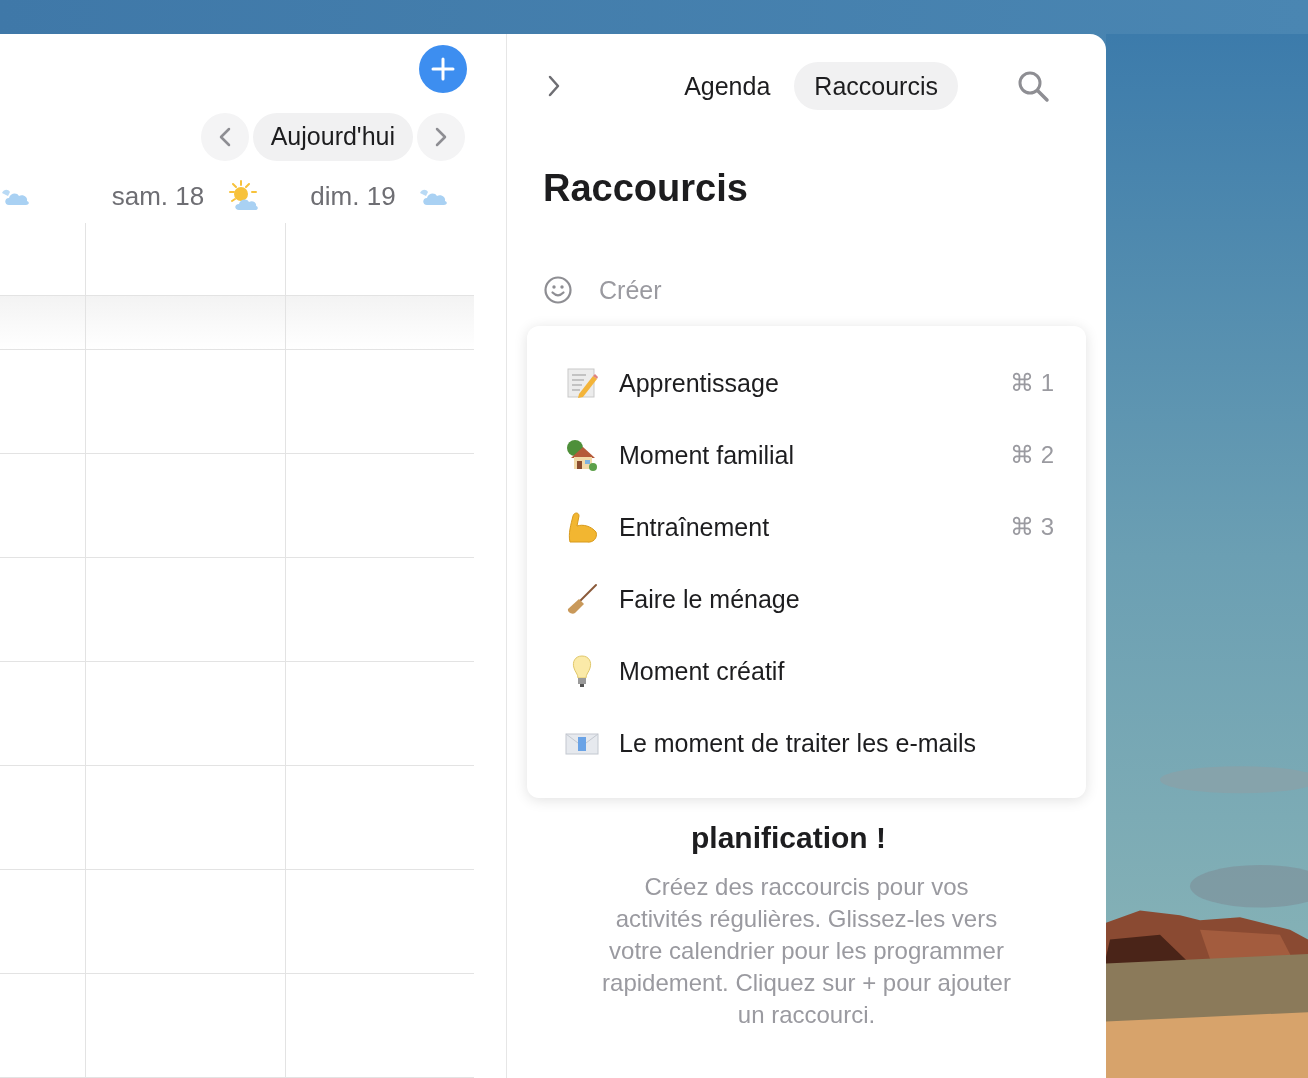 This screenshot has height=1078, width=1308. Describe the element at coordinates (809, 455) in the screenshot. I see `shortcut-item: Moment familial ⌘ 2` at that location.